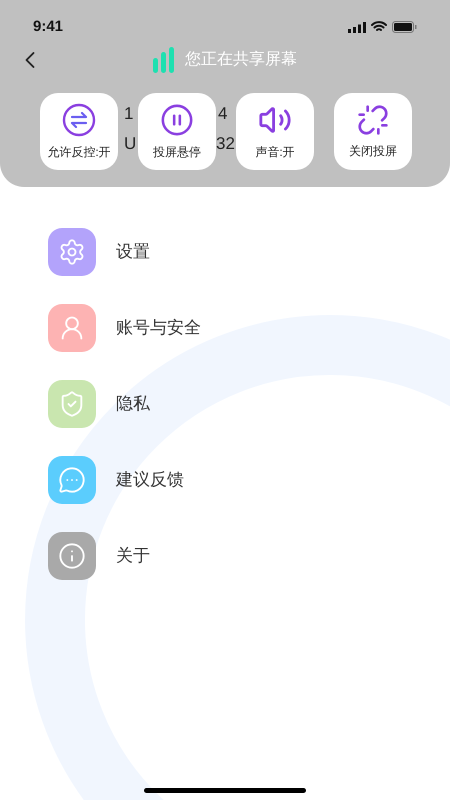 The width and height of the screenshot is (450, 800). I want to click on info-icon, so click(72, 556).